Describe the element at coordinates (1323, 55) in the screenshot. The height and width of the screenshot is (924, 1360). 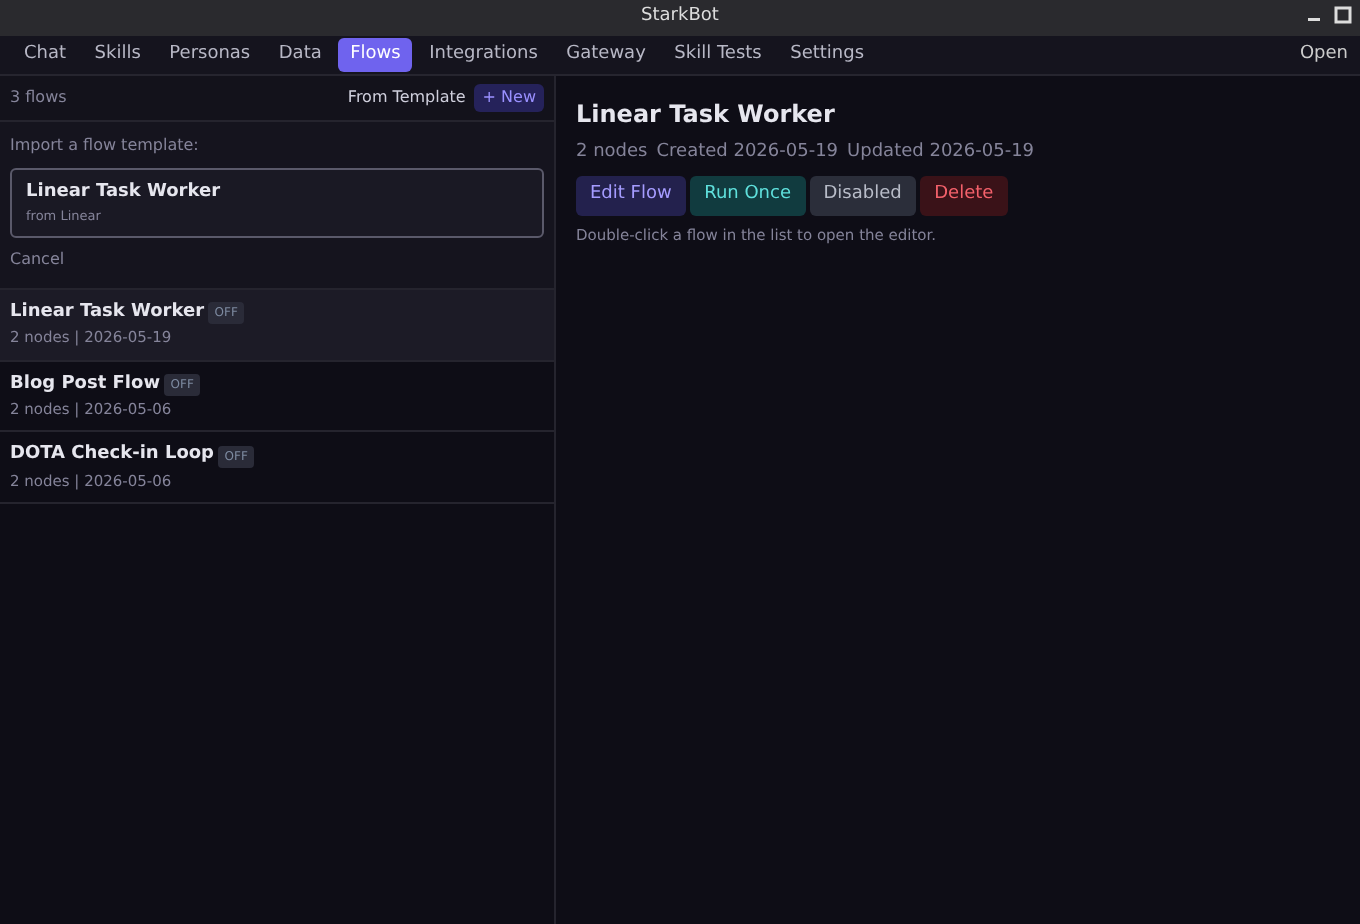
I see `open-link: Open` at that location.